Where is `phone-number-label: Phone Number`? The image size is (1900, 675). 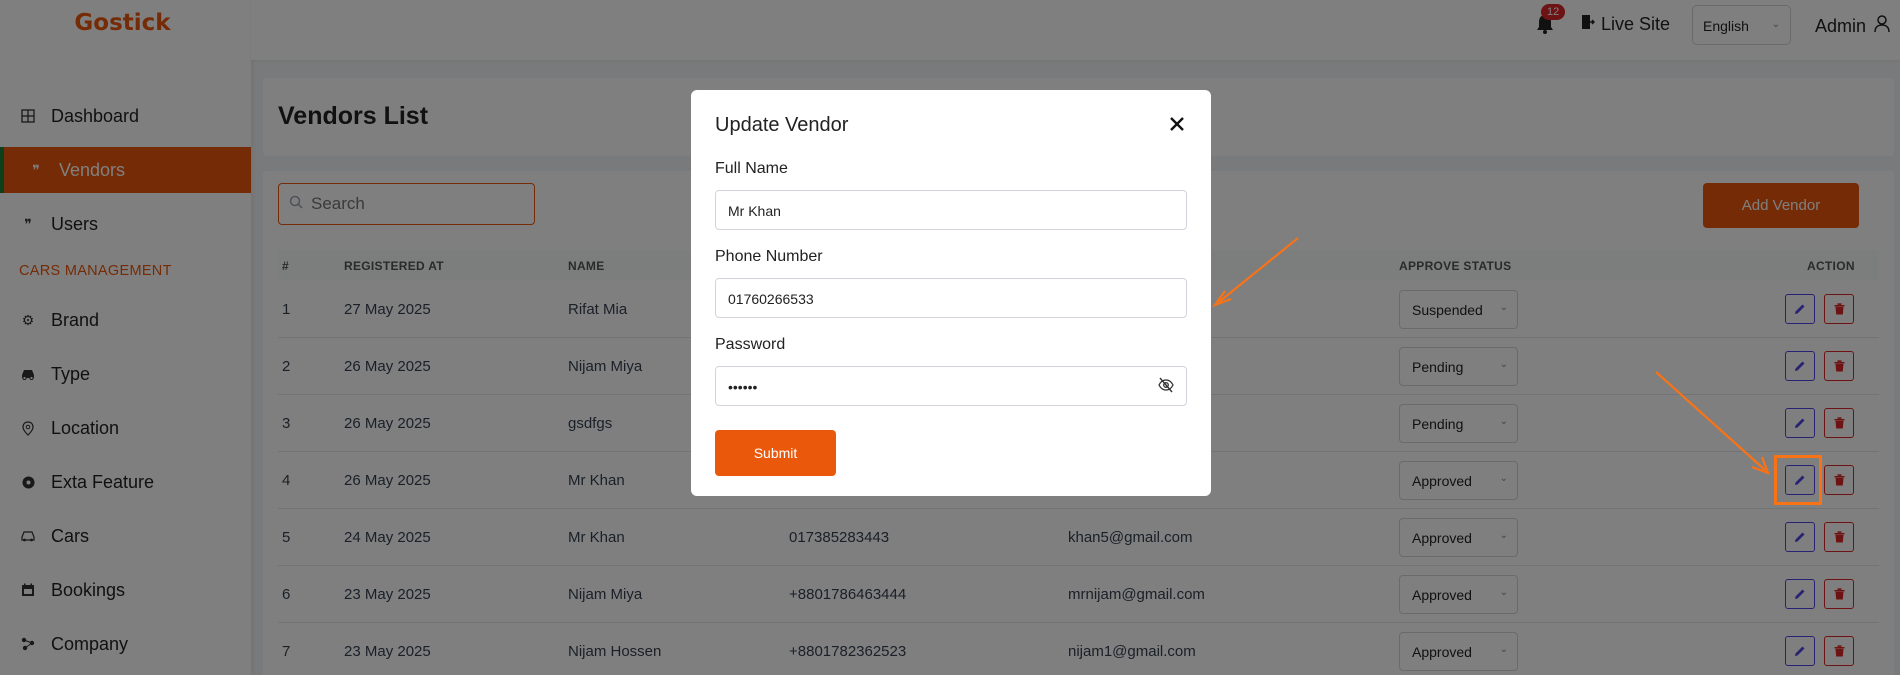
phone-number-label: Phone Number is located at coordinates (769, 256).